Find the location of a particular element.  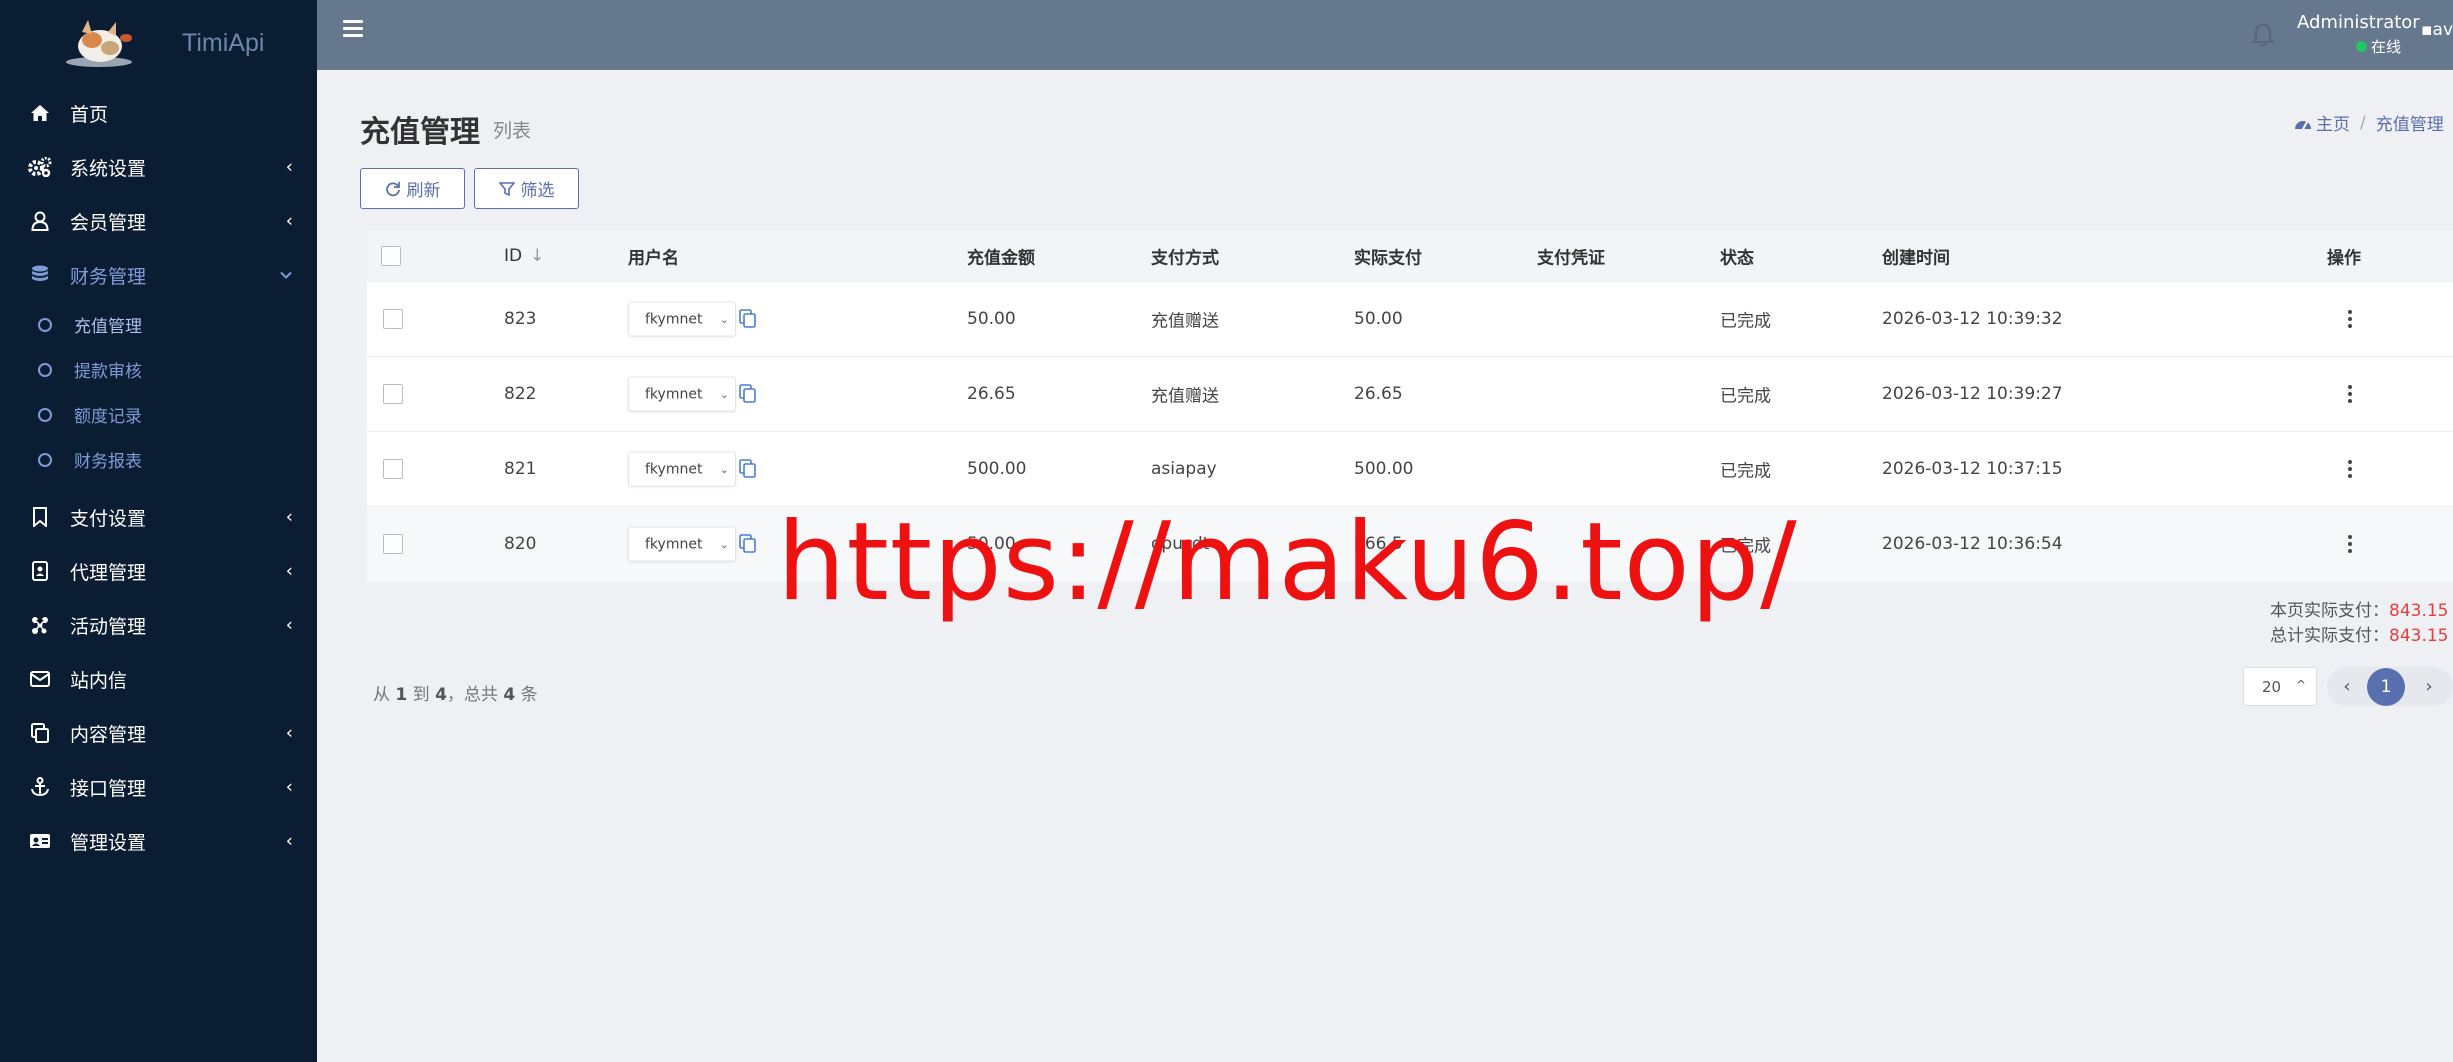

sidebar-item-home: 首页 is located at coordinates (158, 113).